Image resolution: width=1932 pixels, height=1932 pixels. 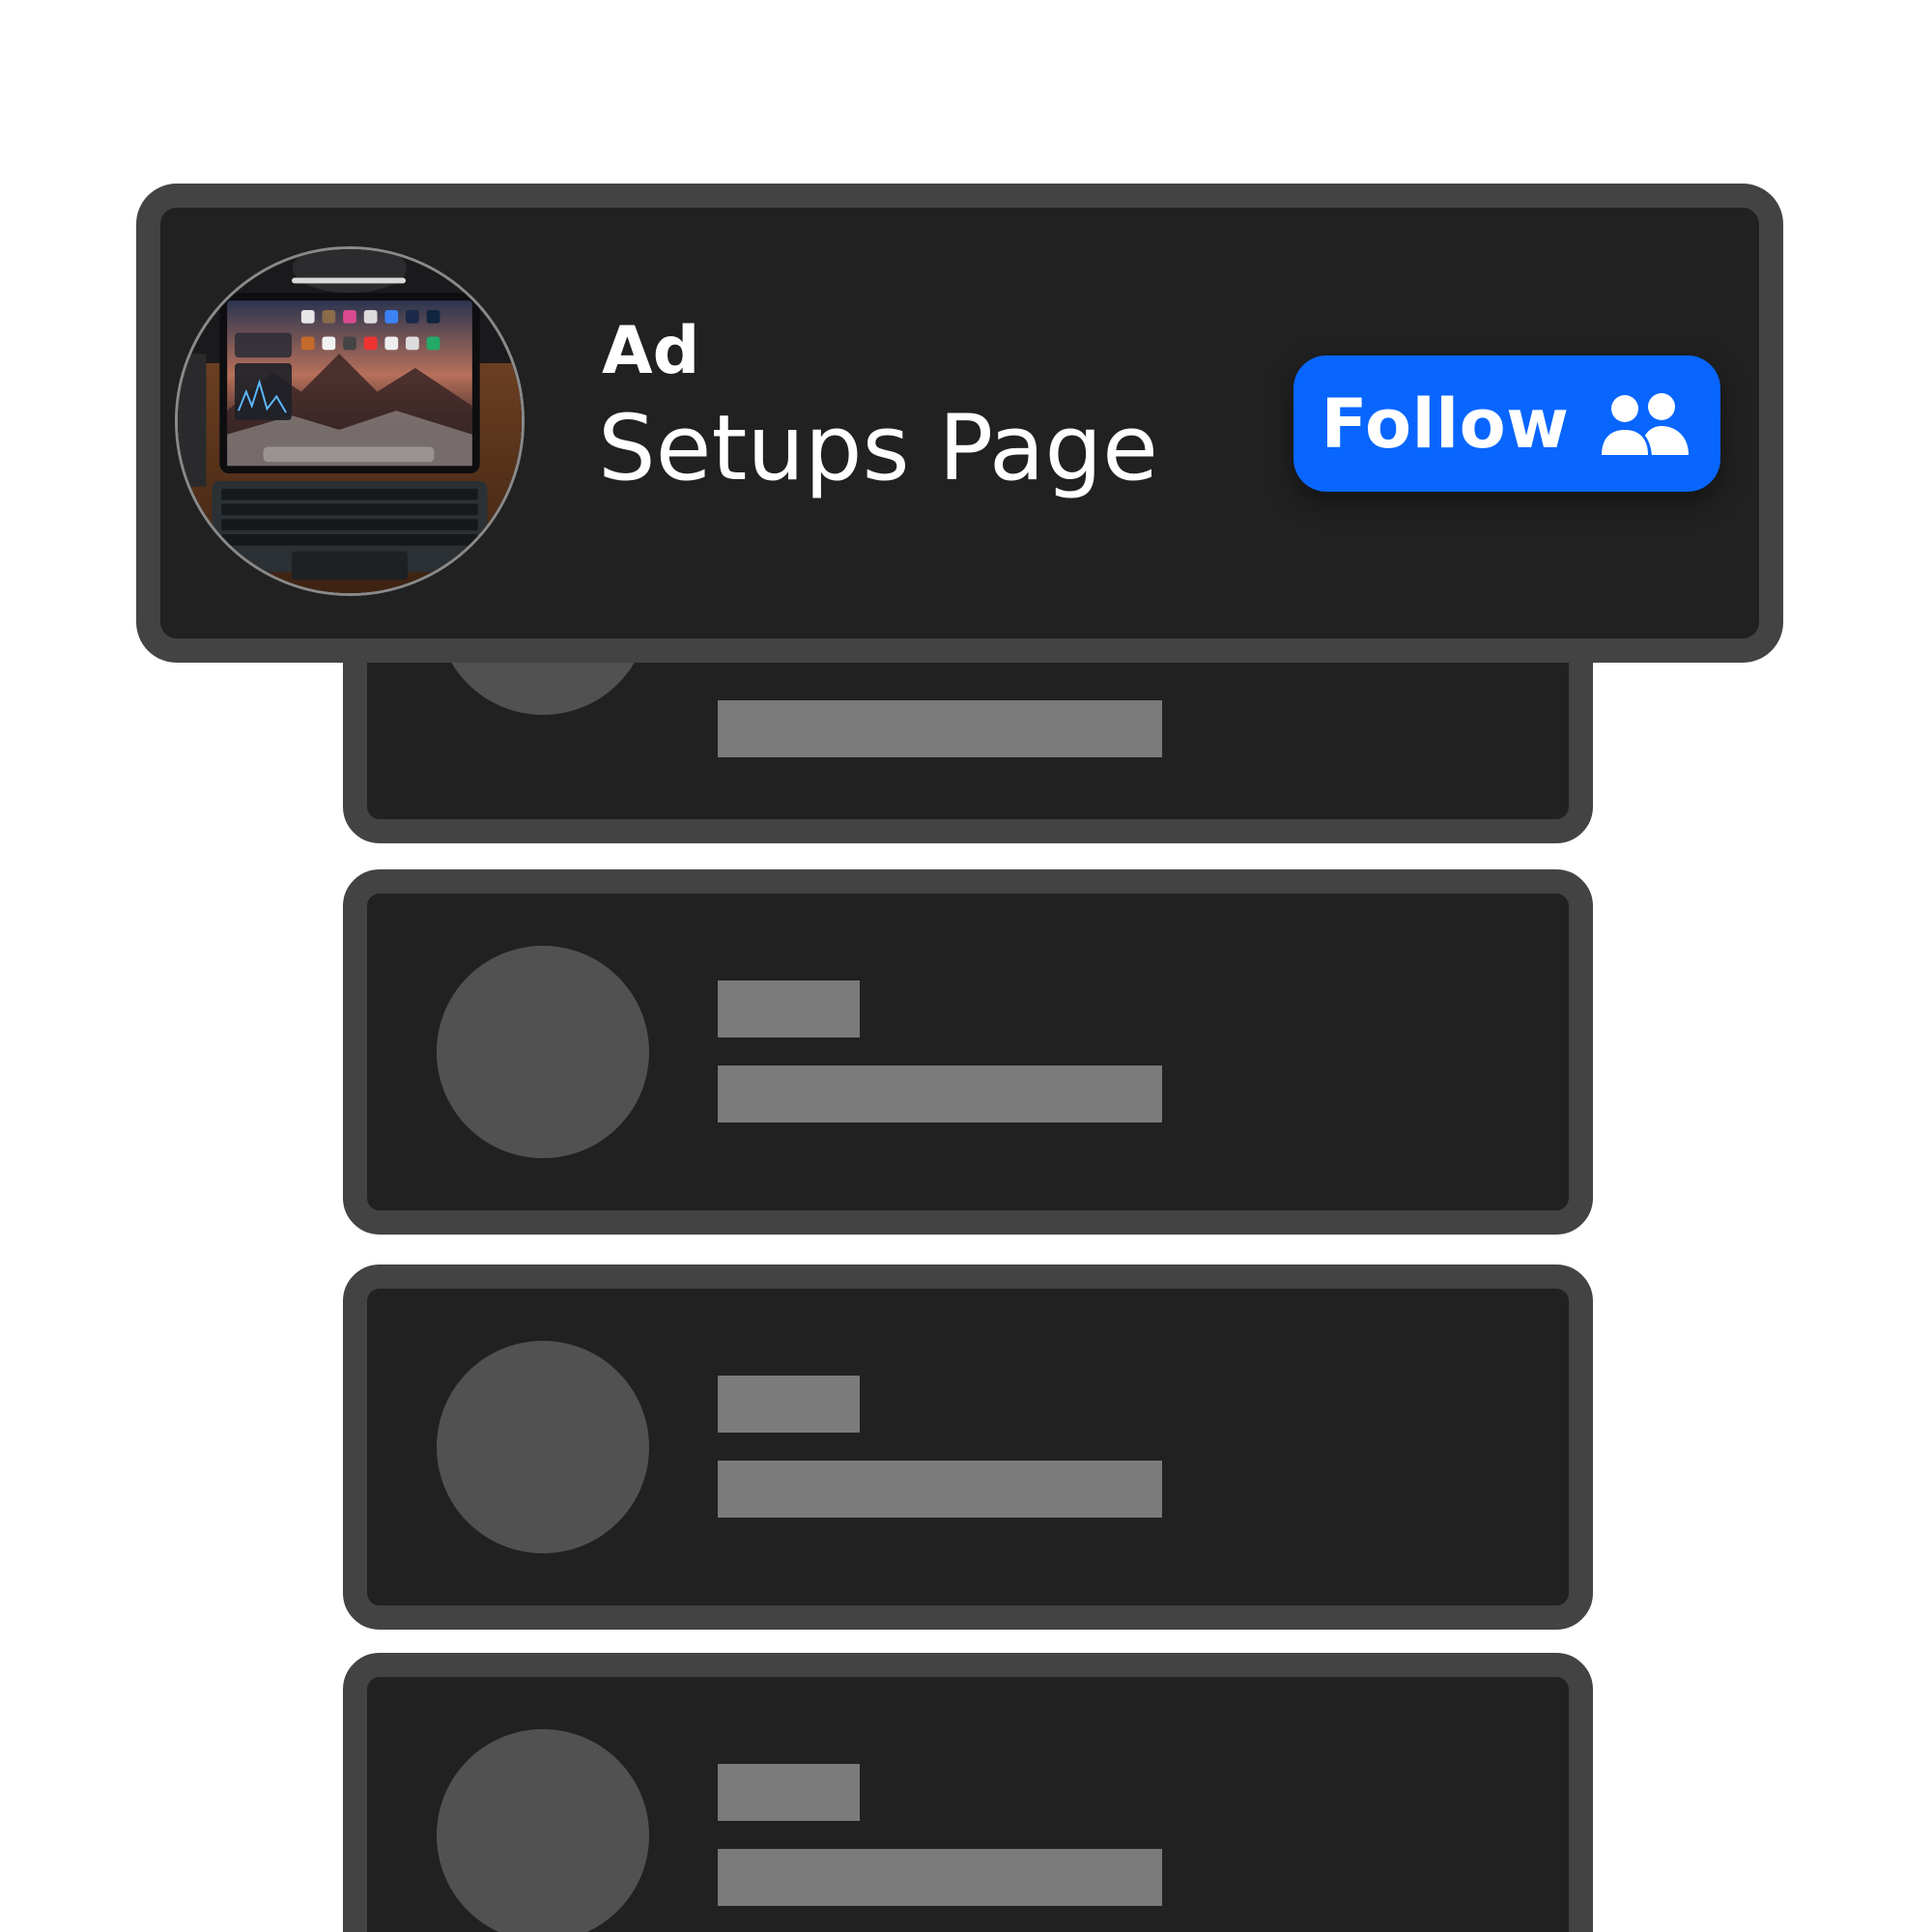 I want to click on page-name: Setups Page, so click(x=878, y=449).